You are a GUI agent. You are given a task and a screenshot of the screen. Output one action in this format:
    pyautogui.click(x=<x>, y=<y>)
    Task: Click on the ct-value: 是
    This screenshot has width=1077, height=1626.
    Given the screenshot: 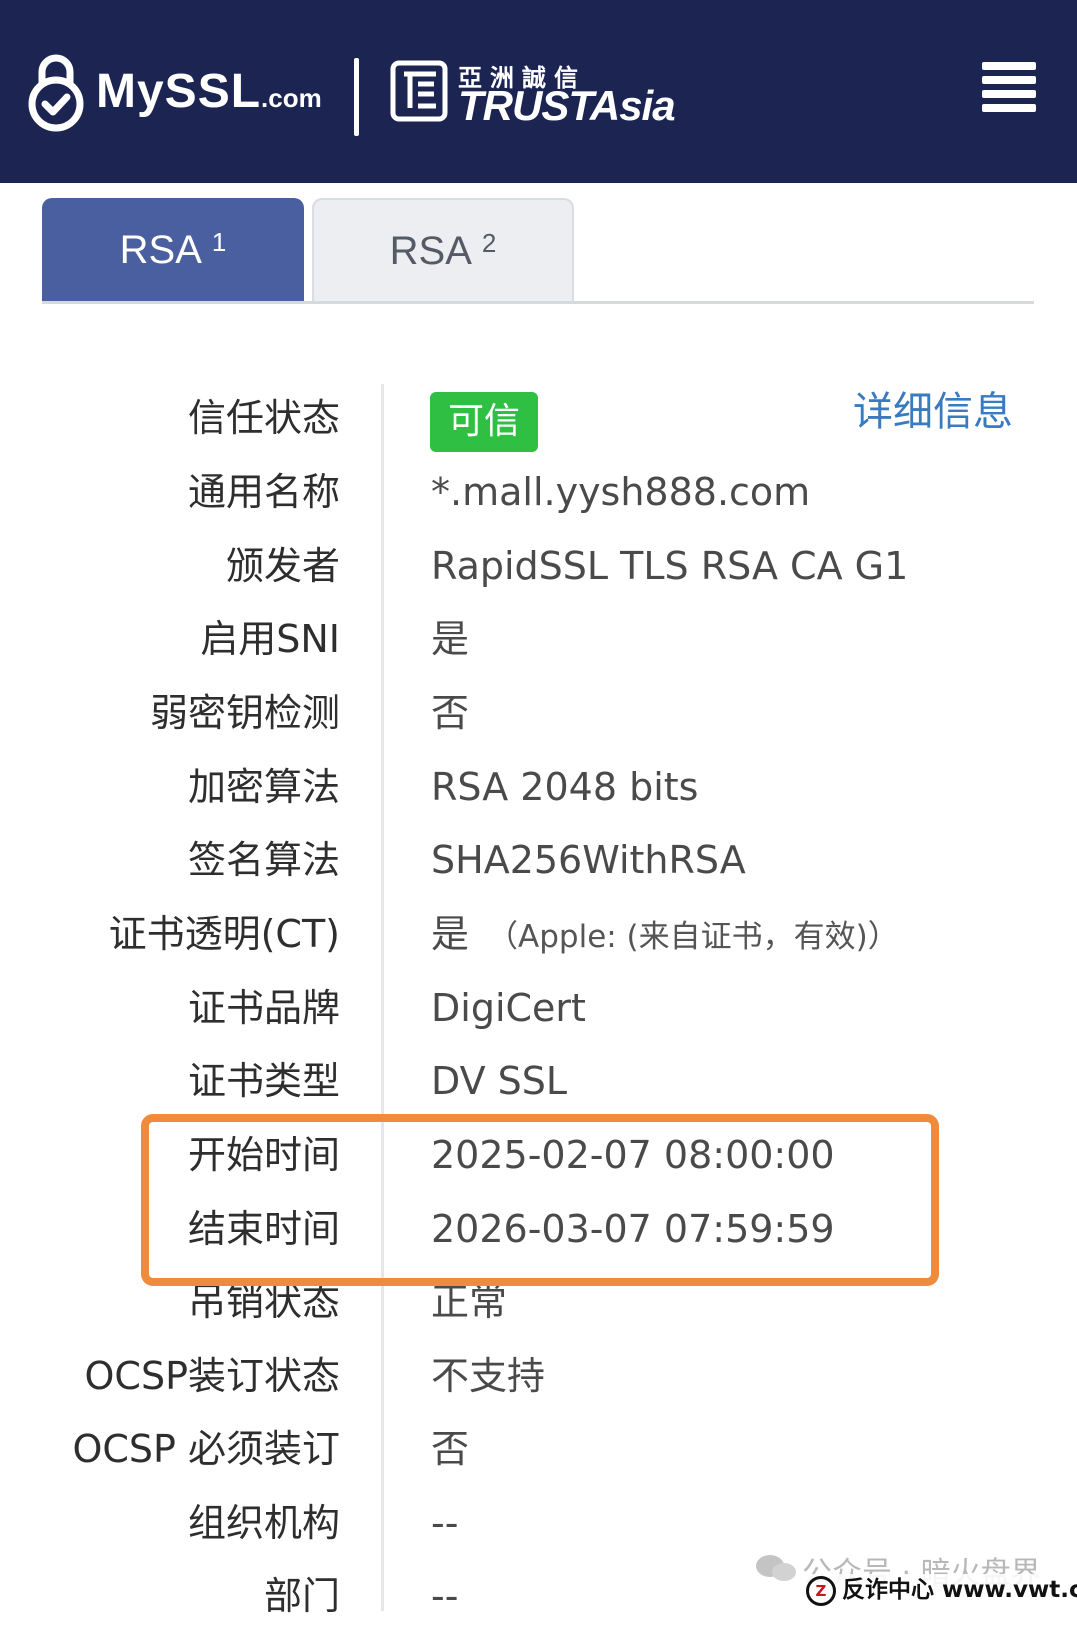 What is the action you would take?
    pyautogui.click(x=450, y=934)
    